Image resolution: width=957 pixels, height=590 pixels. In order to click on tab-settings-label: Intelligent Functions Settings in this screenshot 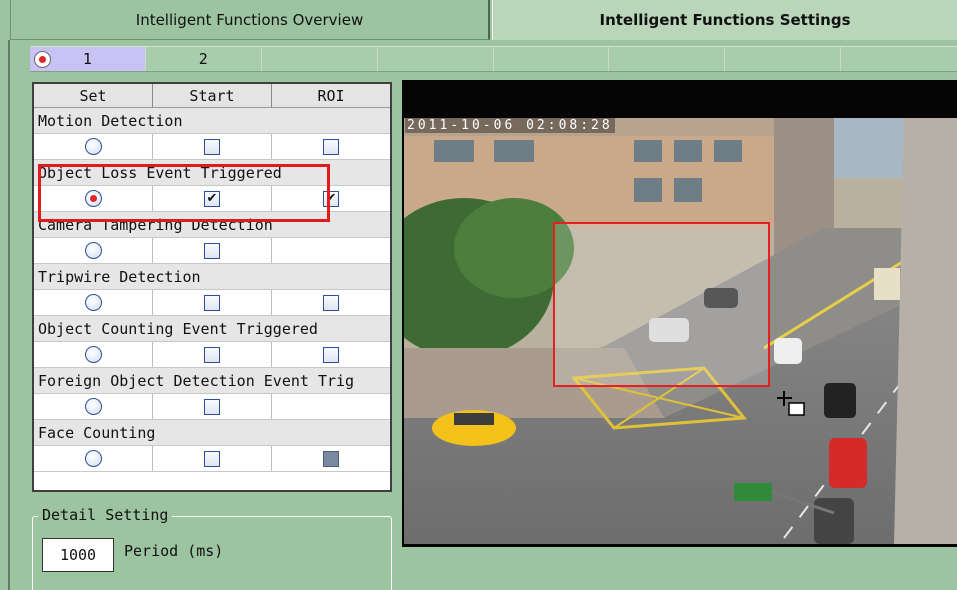, I will do `click(725, 20)`.